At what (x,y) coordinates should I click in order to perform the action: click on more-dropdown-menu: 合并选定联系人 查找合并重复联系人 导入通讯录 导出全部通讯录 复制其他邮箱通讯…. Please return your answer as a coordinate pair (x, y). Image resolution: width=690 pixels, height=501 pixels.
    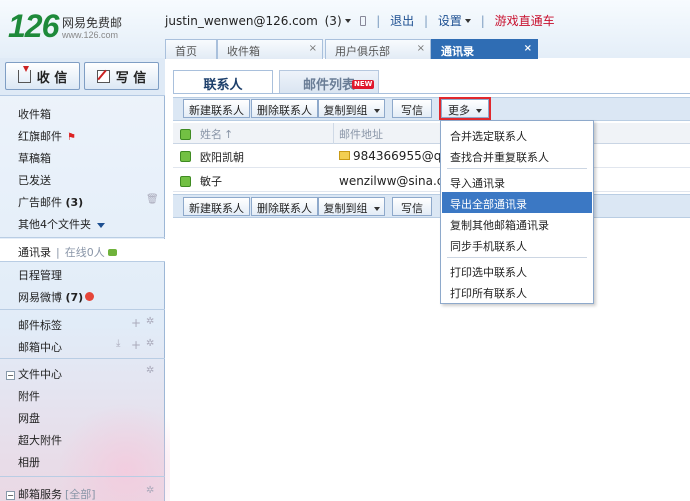
    Looking at the image, I should click on (517, 212).